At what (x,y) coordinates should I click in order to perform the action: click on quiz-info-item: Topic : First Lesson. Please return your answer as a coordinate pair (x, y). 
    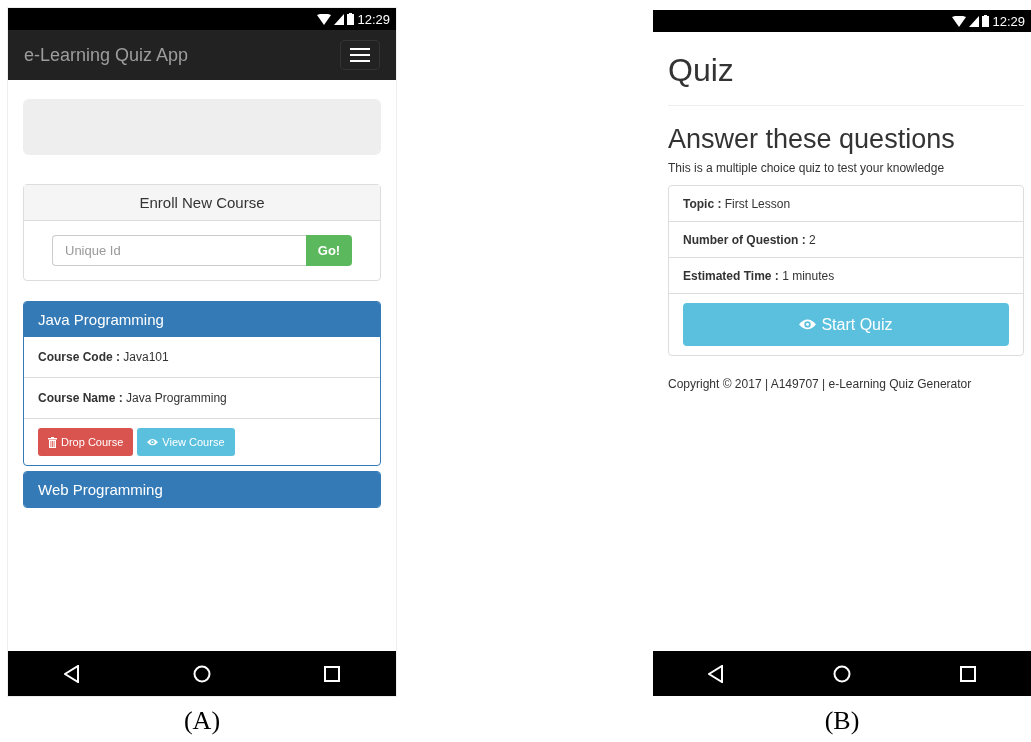
    Looking at the image, I should click on (846, 204).